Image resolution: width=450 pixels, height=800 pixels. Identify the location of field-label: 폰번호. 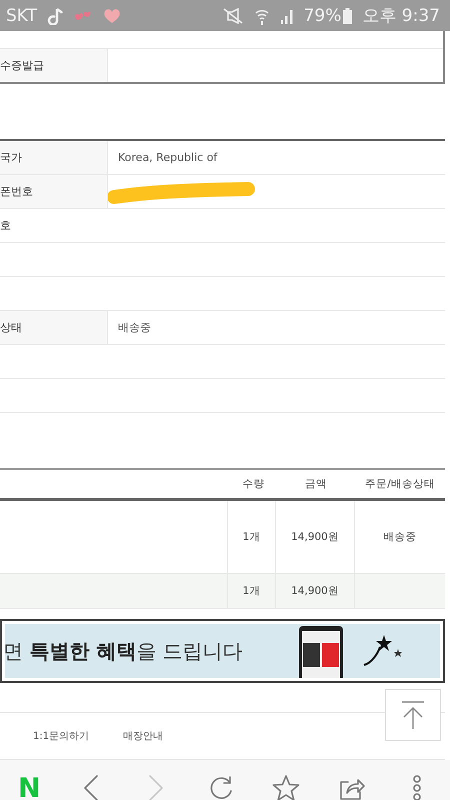
(16, 191).